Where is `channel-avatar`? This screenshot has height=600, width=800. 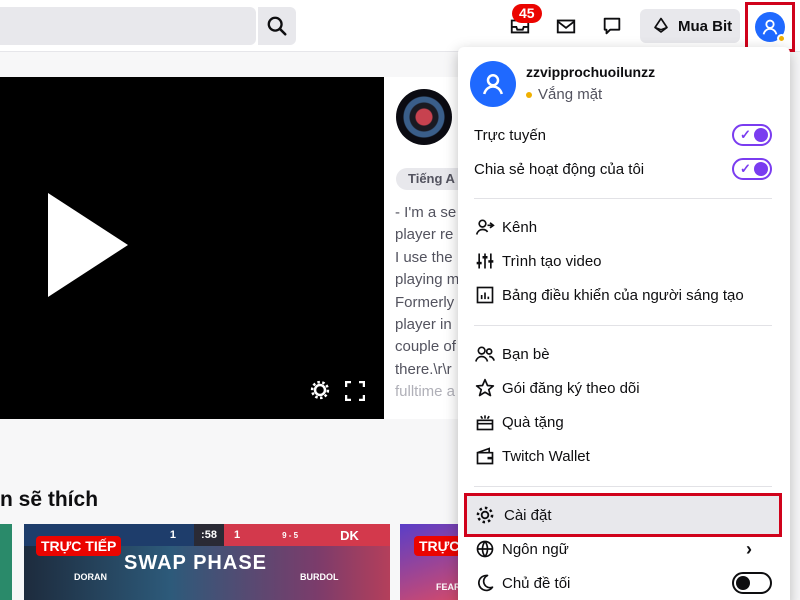
channel-avatar is located at coordinates (424, 117).